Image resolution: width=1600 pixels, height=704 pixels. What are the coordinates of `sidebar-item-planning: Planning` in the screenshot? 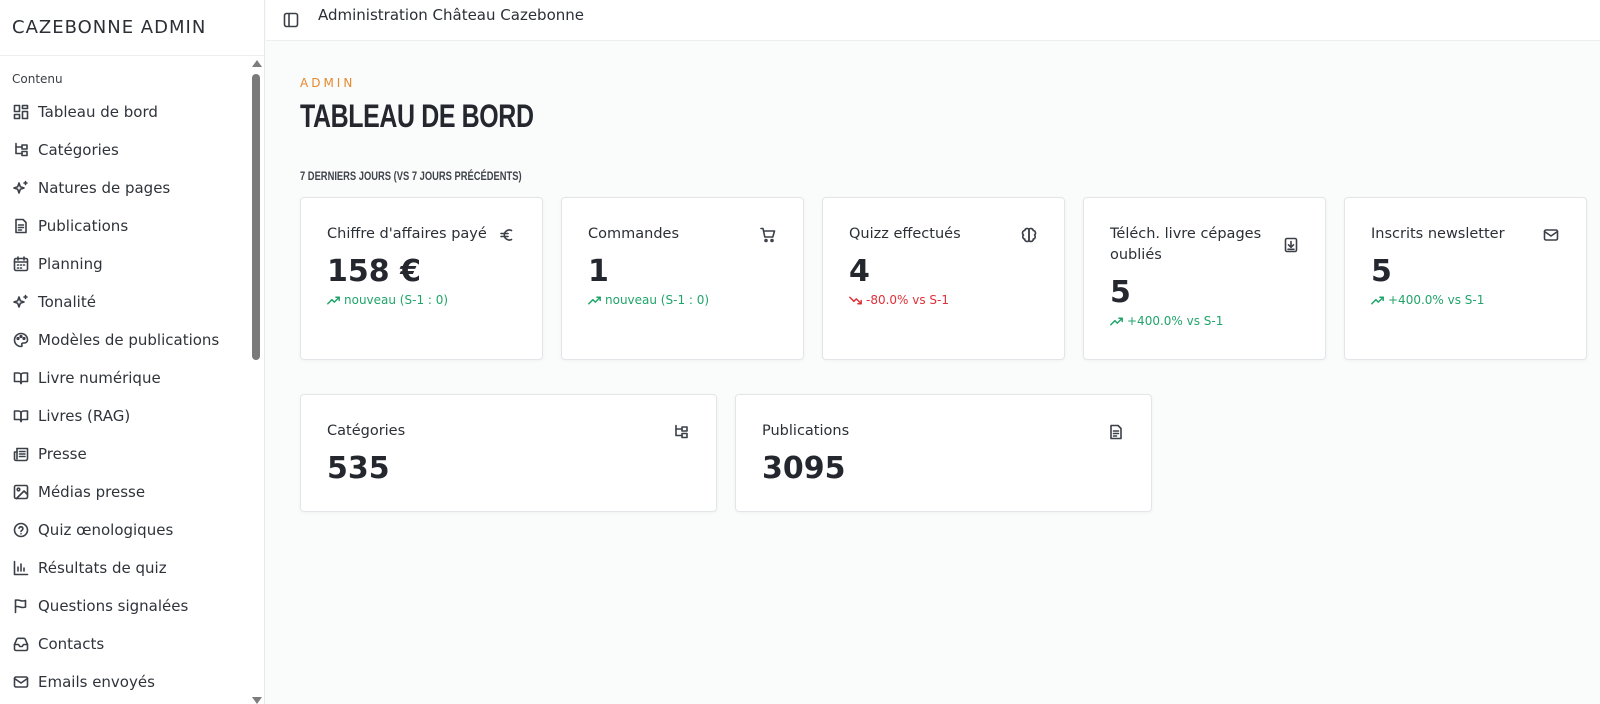 It's located at (132, 264).